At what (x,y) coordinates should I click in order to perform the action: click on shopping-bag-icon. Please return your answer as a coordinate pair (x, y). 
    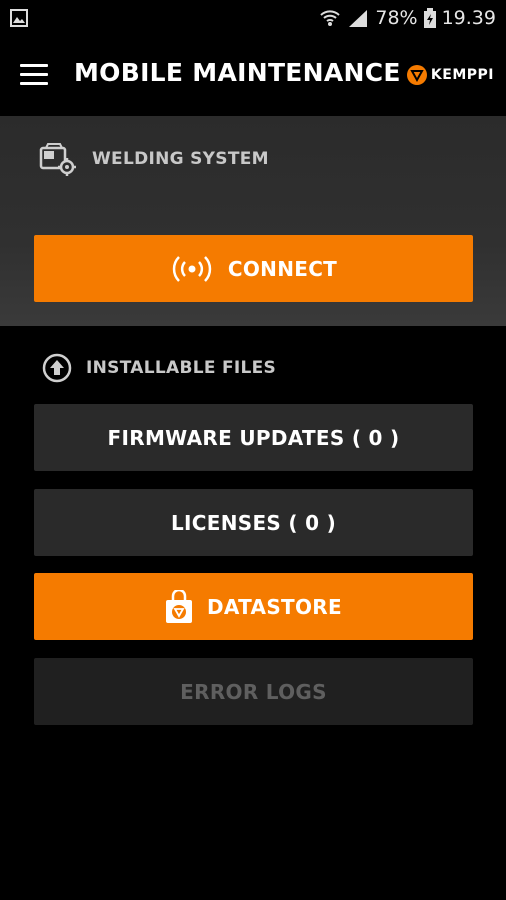
    Looking at the image, I should click on (179, 606).